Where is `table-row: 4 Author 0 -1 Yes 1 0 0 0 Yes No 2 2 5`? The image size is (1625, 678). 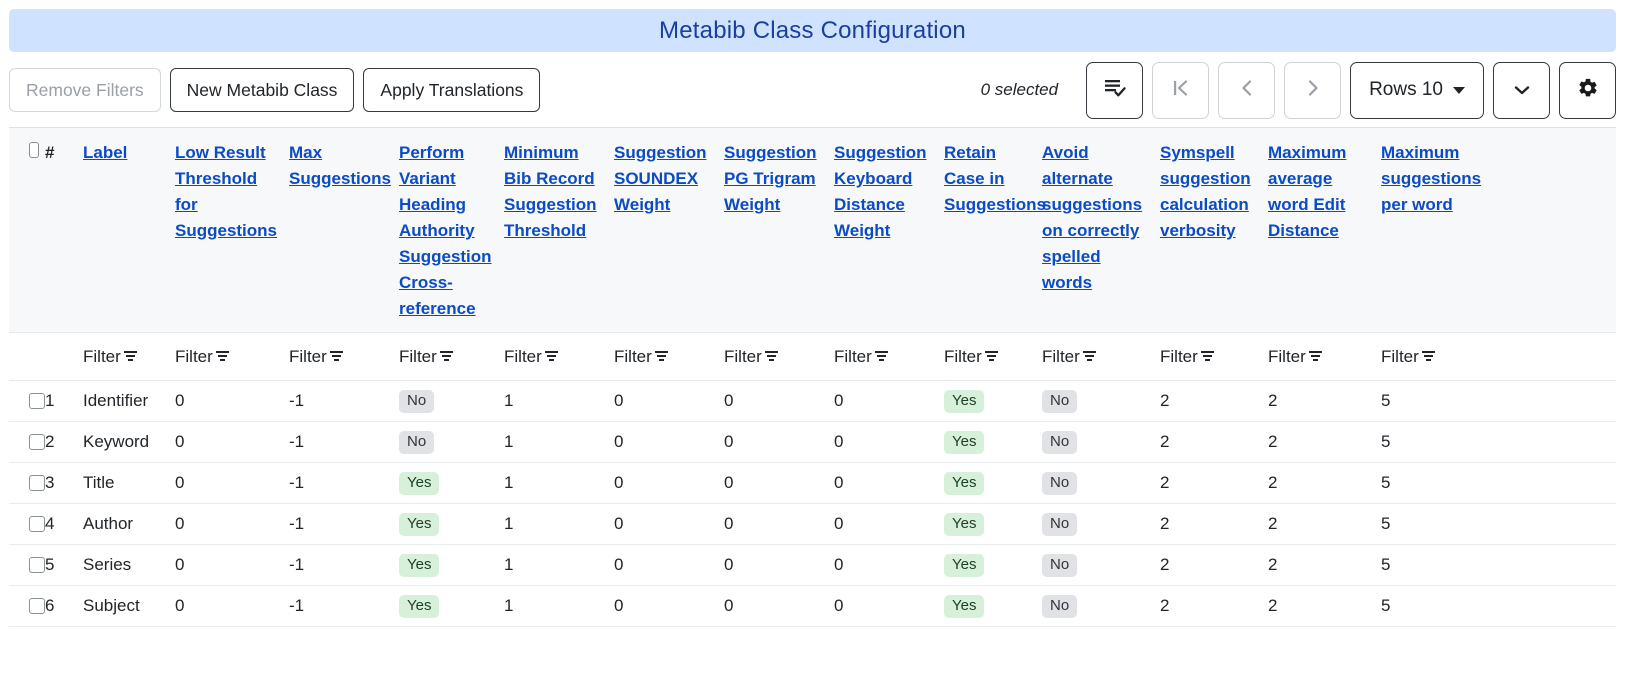
table-row: 4 Author 0 -1 Yes 1 0 0 0 Yes No 2 2 5 is located at coordinates (812, 524).